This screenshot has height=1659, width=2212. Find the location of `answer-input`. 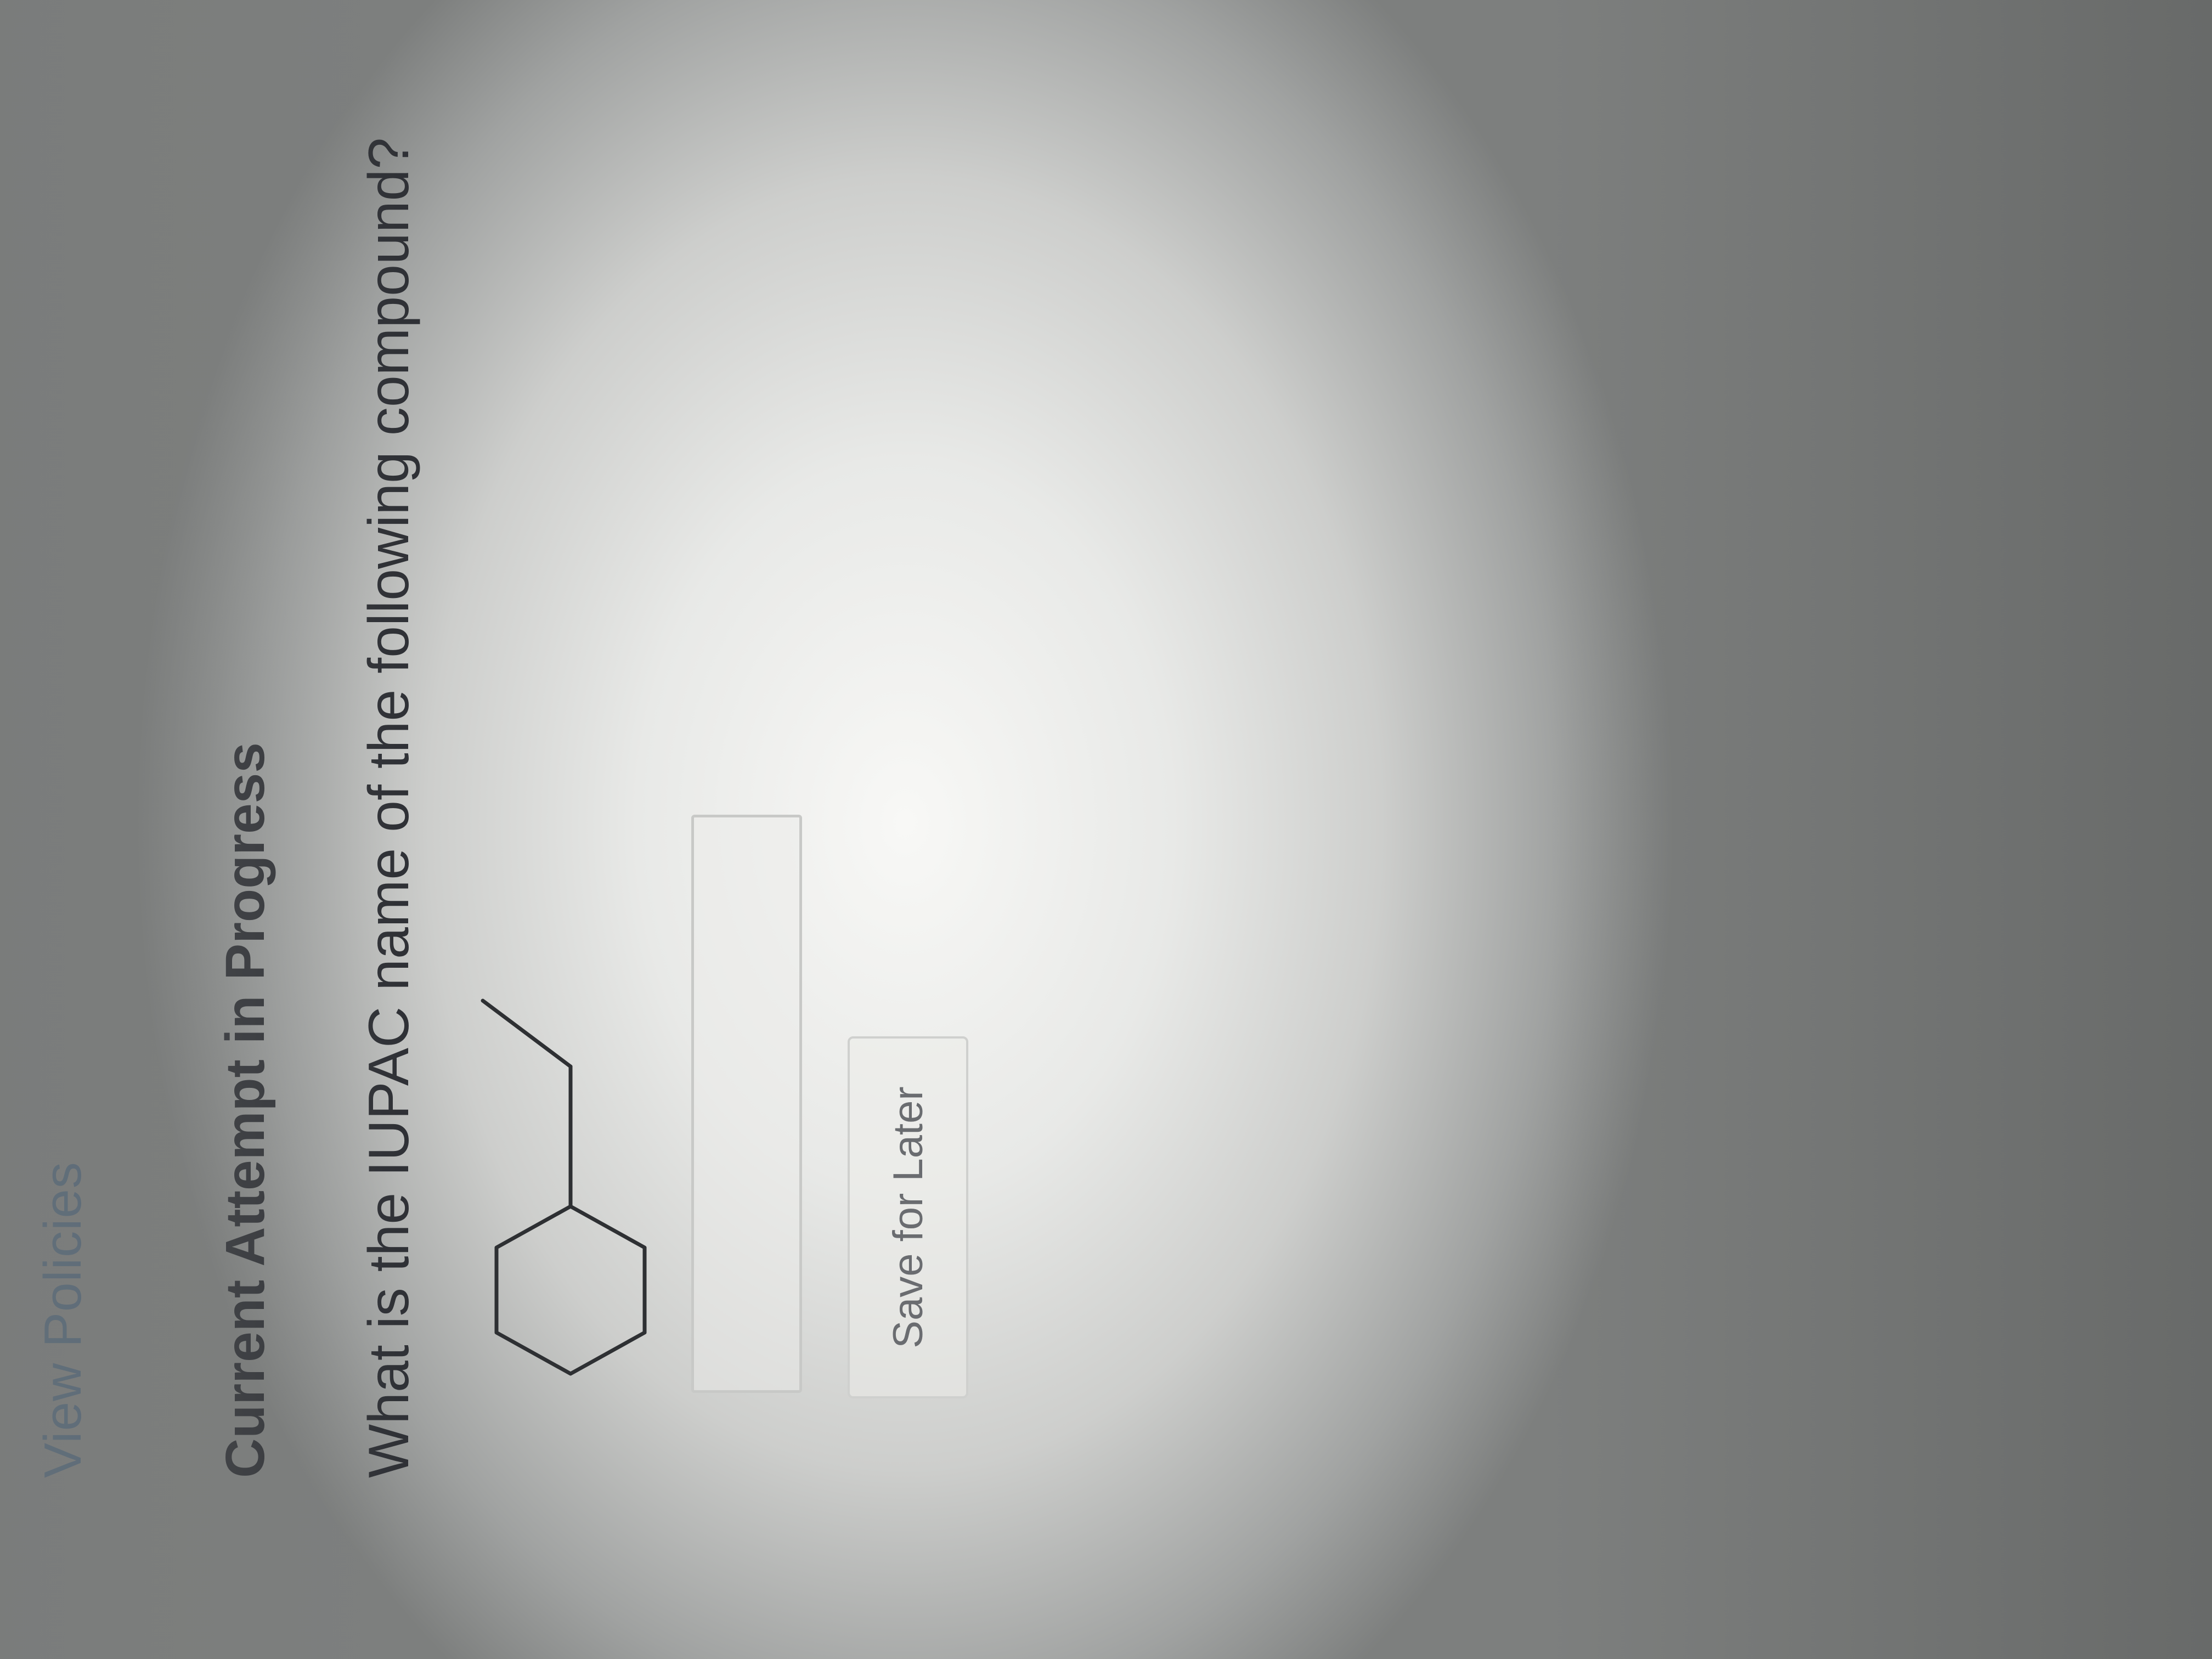

answer-input is located at coordinates (746, 1104).